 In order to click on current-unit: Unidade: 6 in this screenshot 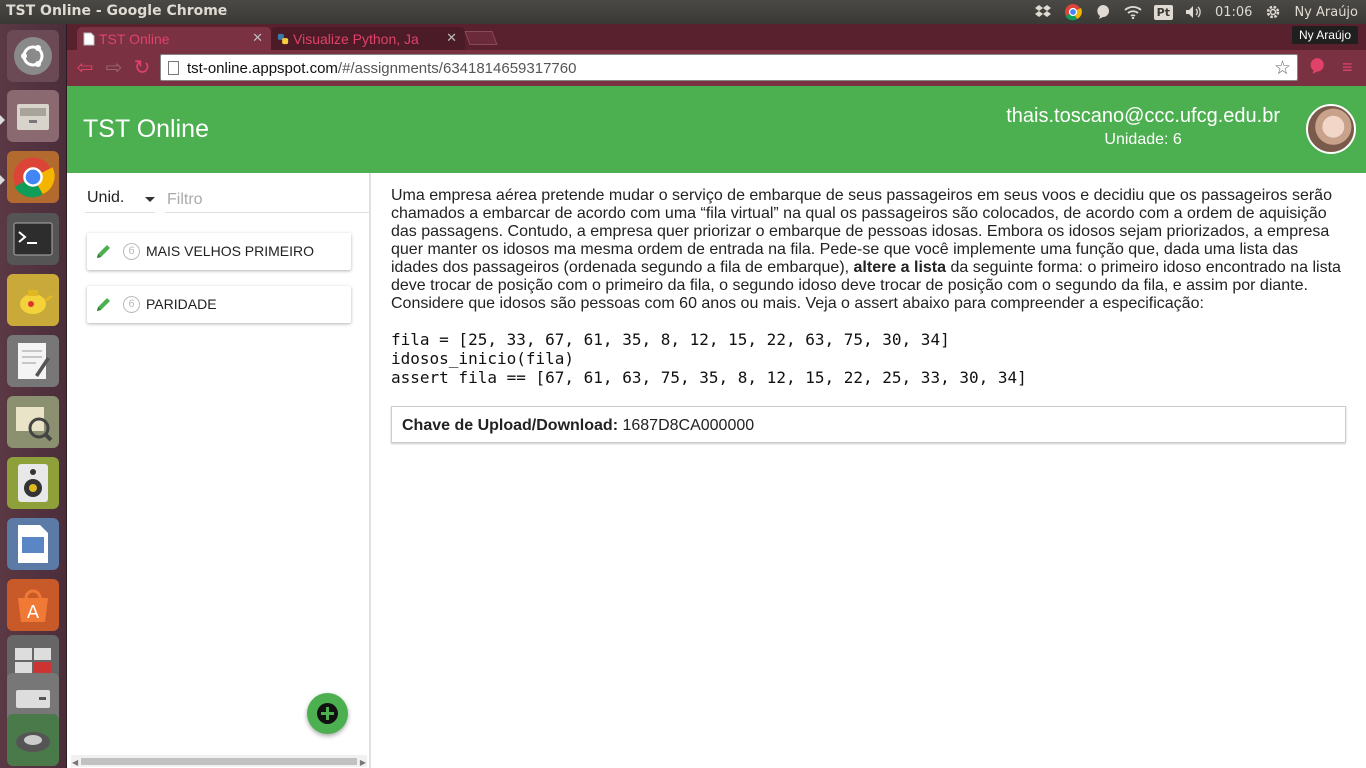, I will do `click(1143, 139)`.